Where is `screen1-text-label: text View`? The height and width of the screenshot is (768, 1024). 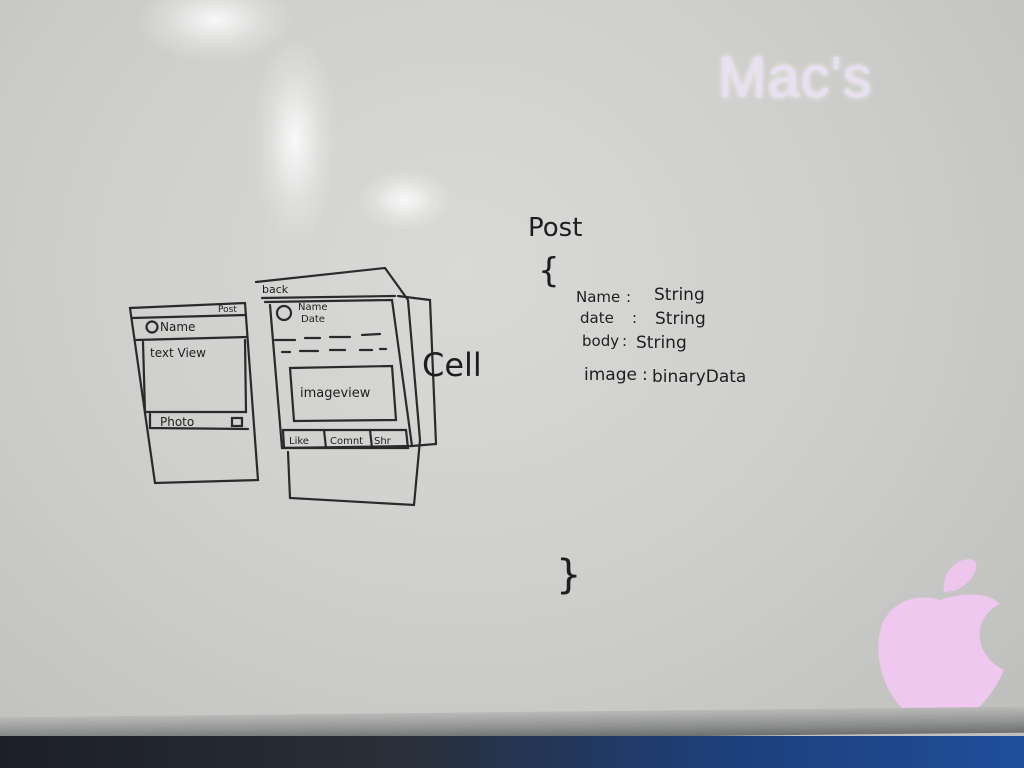
screen1-text-label: text View is located at coordinates (178, 353).